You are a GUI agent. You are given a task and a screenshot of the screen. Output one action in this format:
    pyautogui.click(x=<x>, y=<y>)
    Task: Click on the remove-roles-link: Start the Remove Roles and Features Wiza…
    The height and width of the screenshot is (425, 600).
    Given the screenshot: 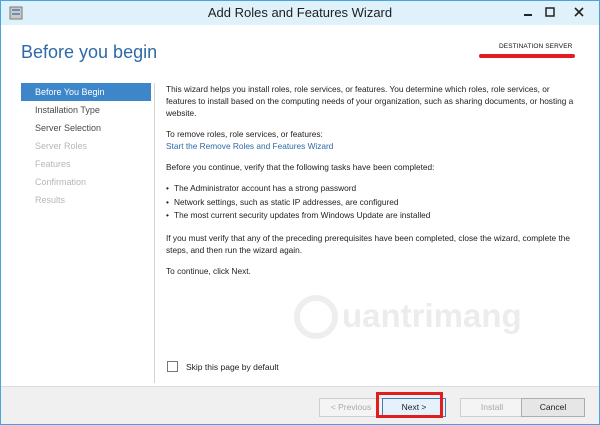 What is the action you would take?
    pyautogui.click(x=371, y=146)
    